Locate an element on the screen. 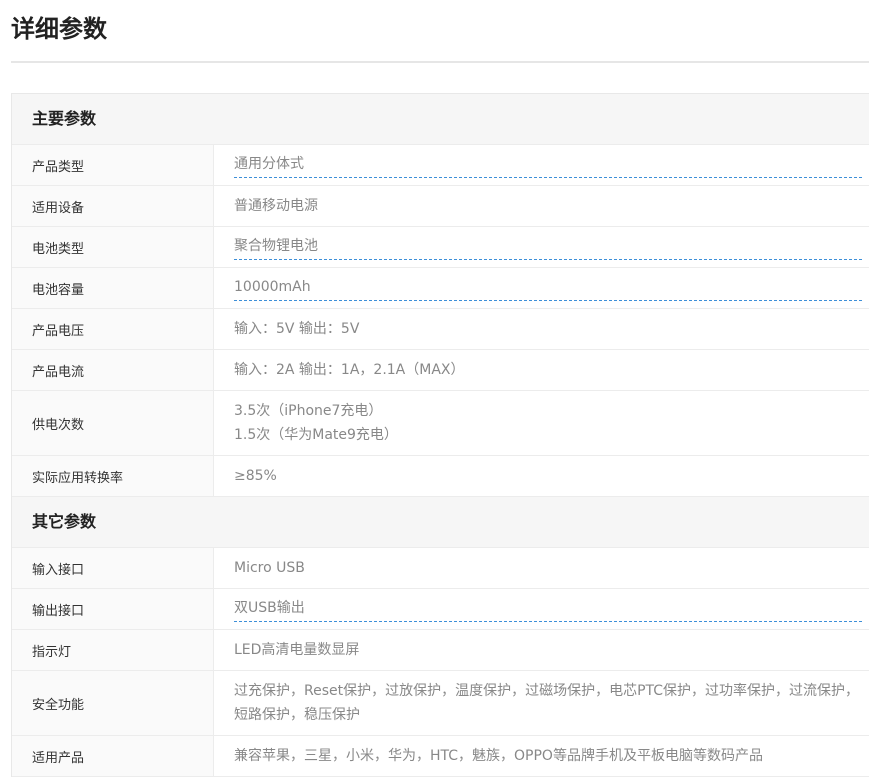 This screenshot has height=779, width=869. spec-label: 安全功能 is located at coordinates (113, 703).